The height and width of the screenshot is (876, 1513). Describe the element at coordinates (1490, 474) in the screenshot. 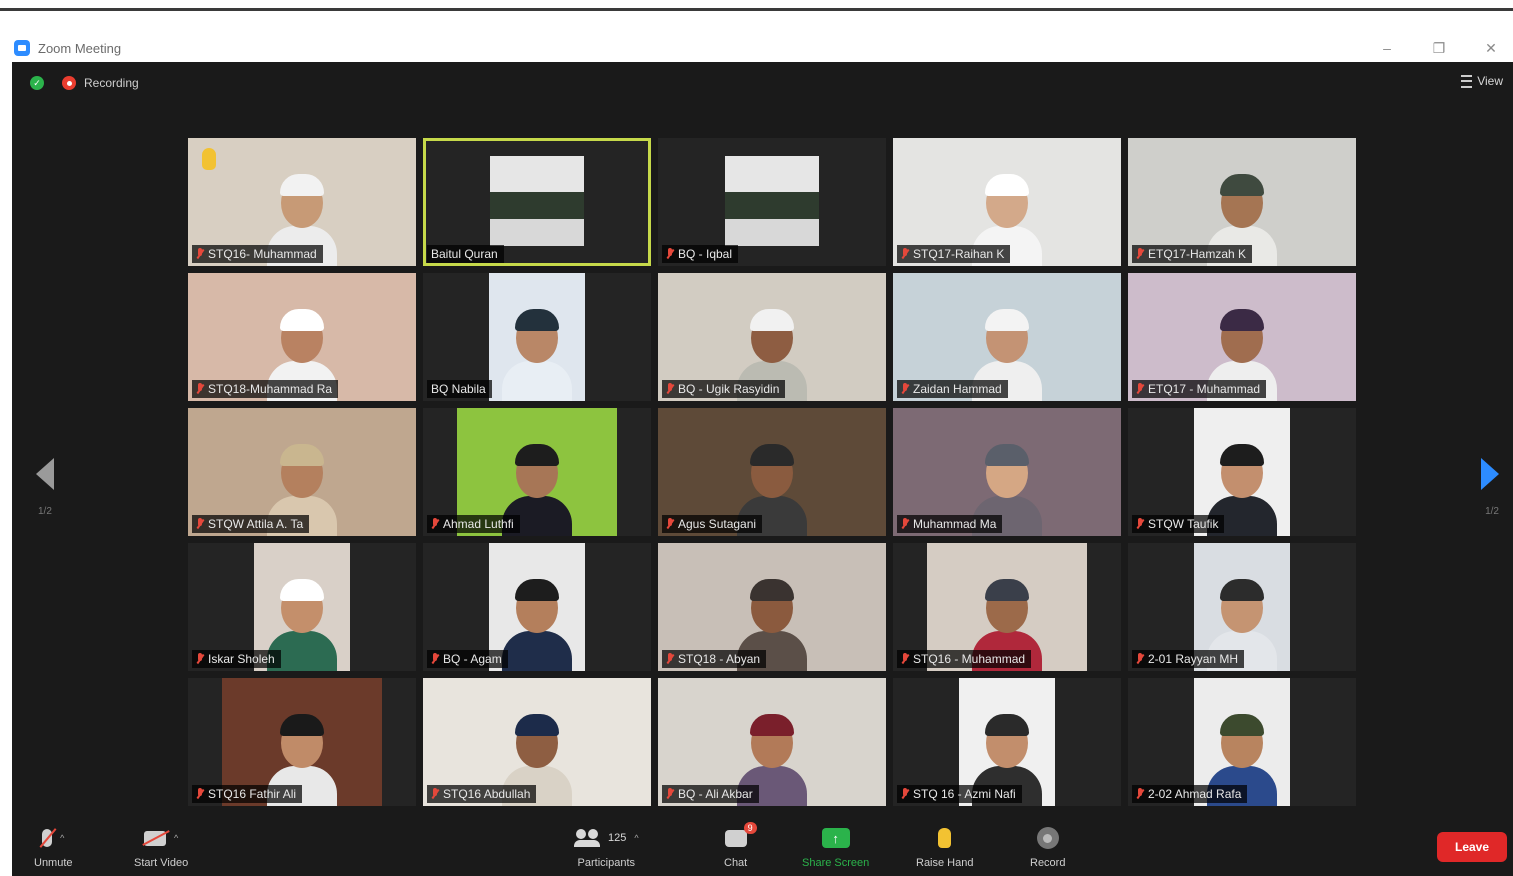

I see `next-page-arrow-icon` at that location.